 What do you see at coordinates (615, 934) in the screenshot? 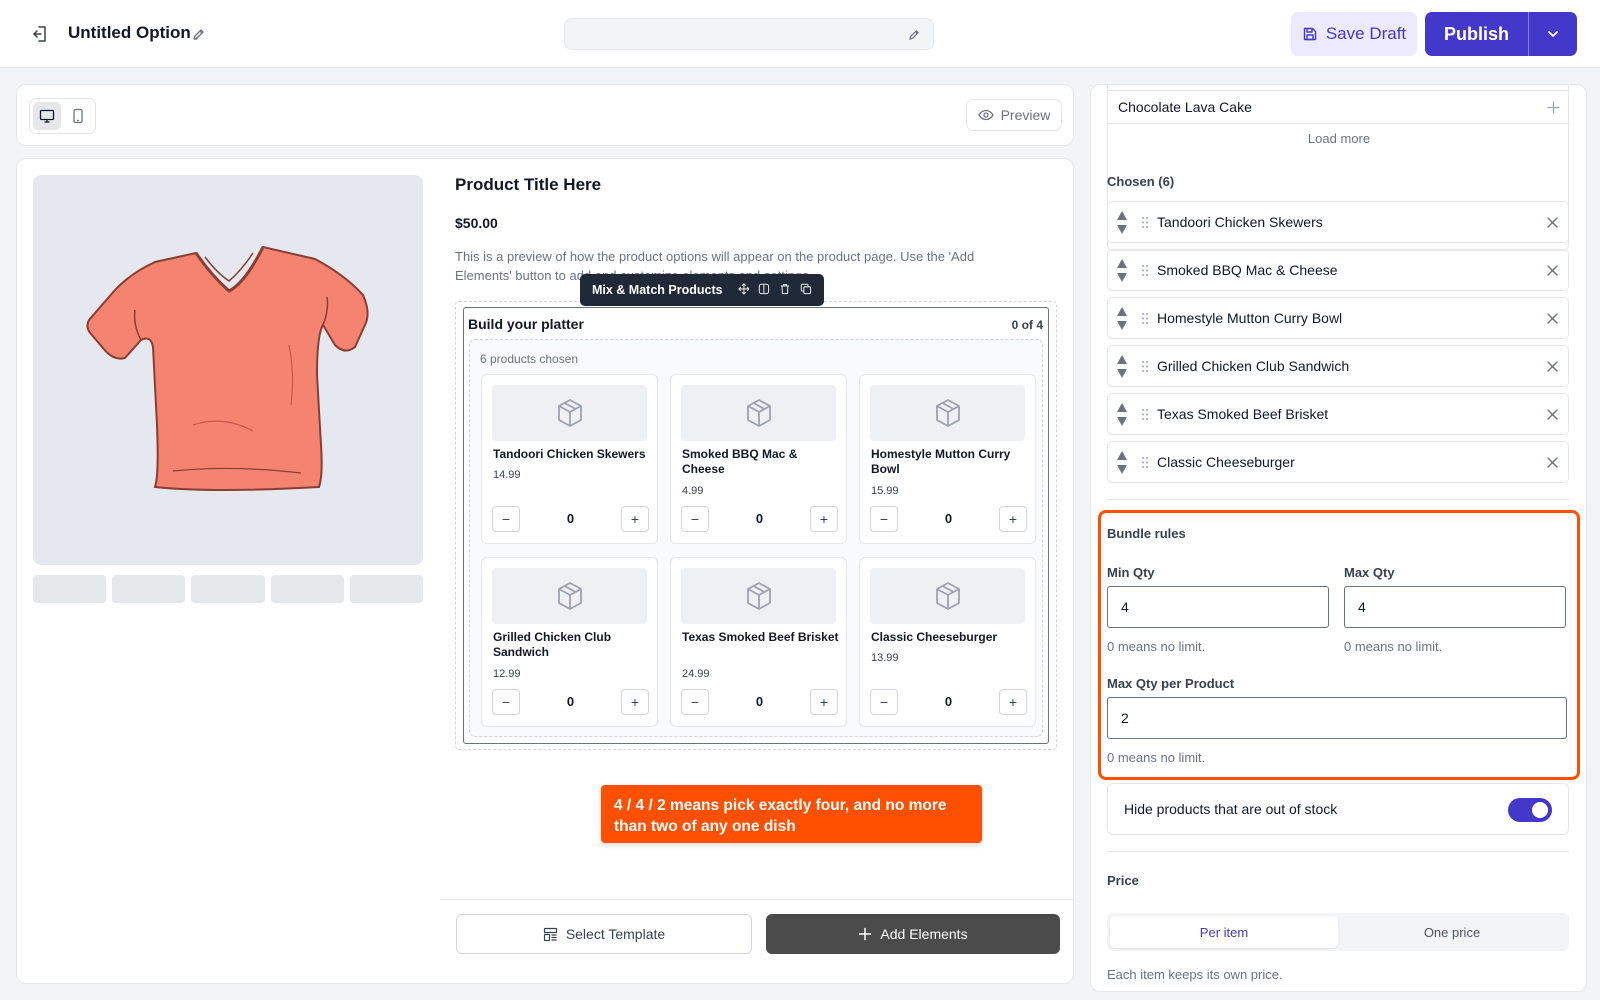
I see `select-template-label: Select Template` at bounding box center [615, 934].